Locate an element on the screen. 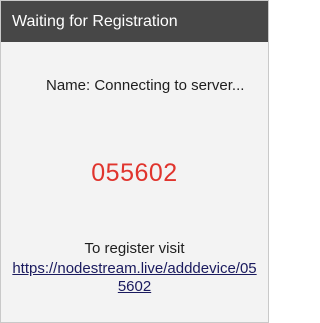 The image size is (320, 323). registration-code: 055602 is located at coordinates (134, 173).